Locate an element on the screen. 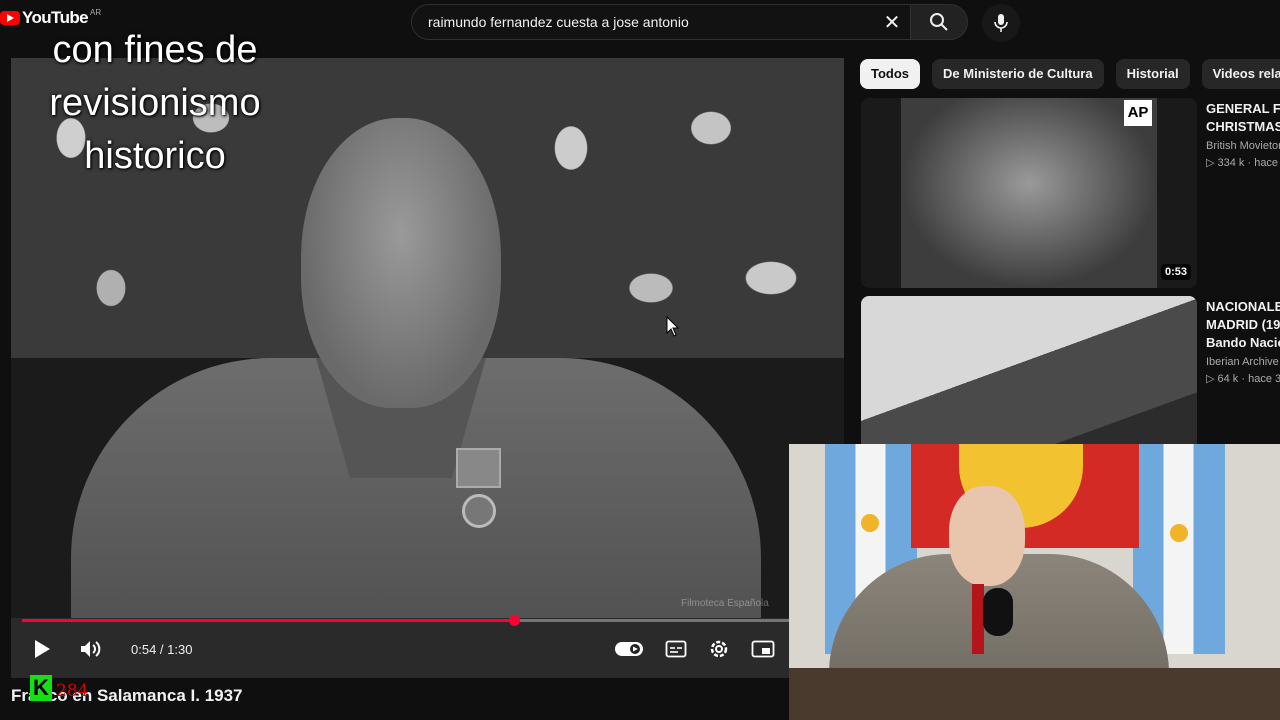 Image resolution: width=1280 pixels, height=720 pixels. webcam-overlay is located at coordinates (1034, 582).